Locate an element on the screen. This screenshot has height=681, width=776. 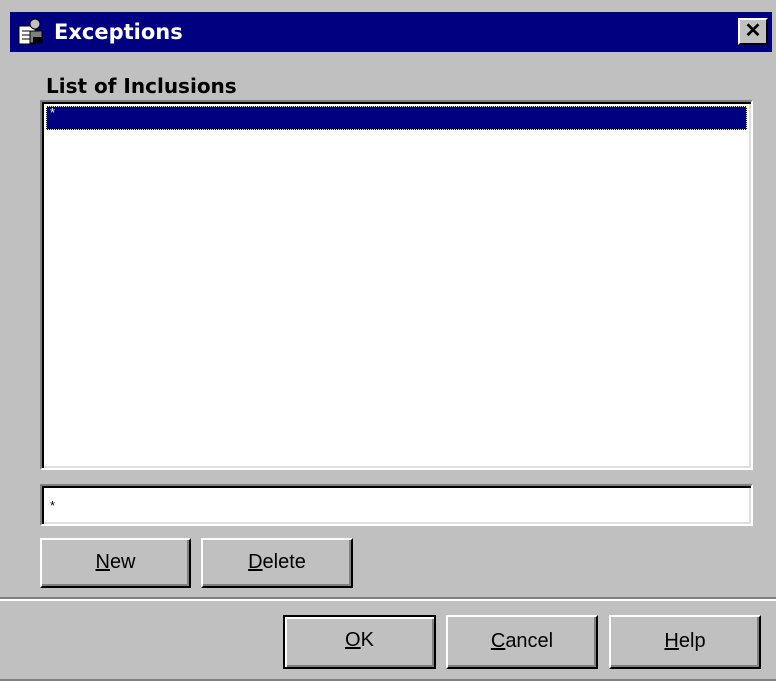
list-item-text: * is located at coordinates (53, 112).